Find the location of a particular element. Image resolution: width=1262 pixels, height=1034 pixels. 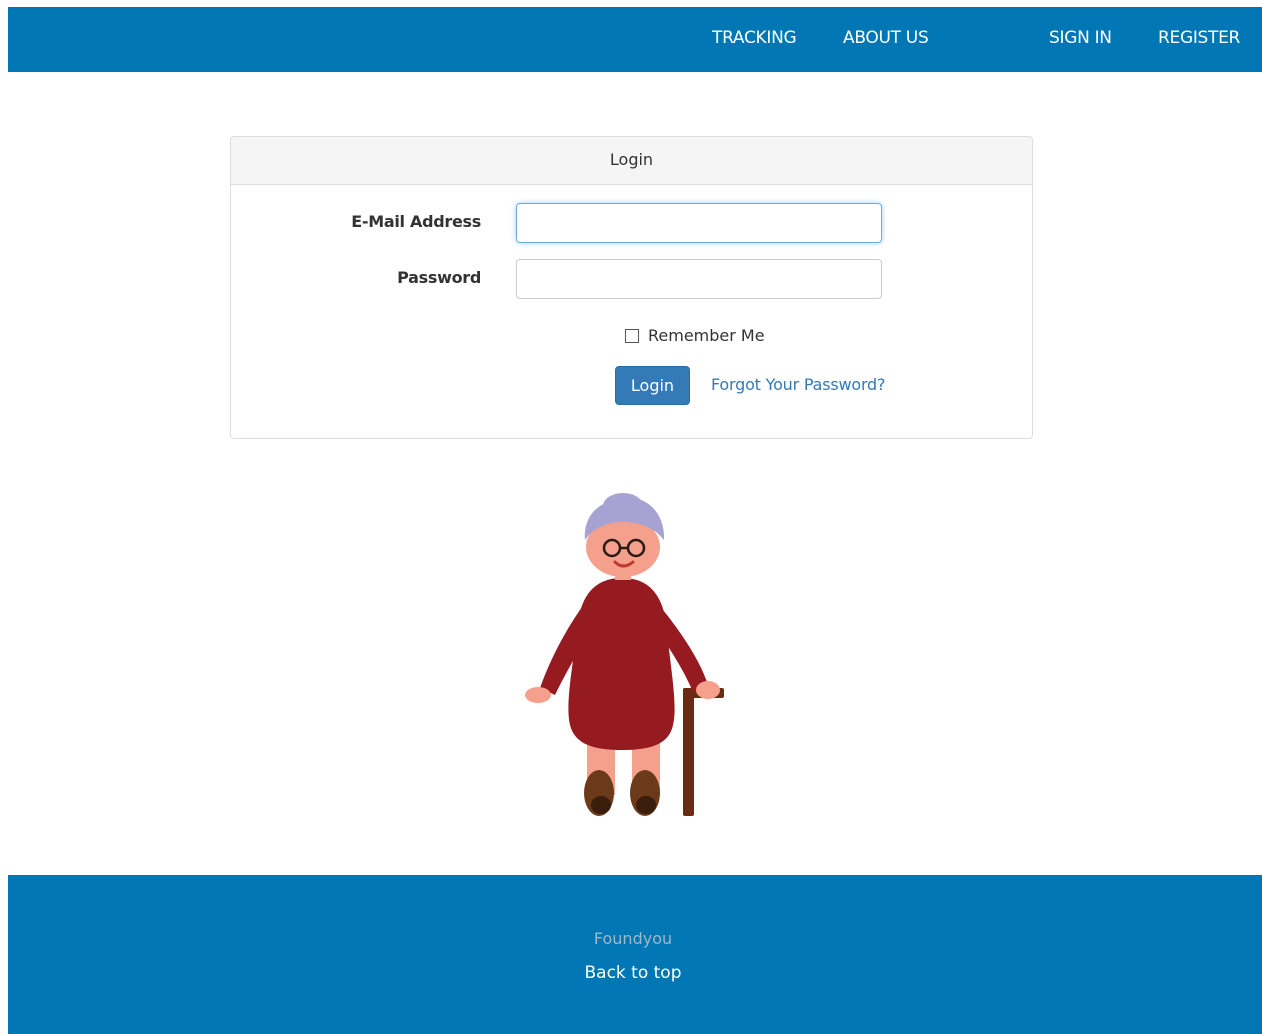

login-panel-heading: Login is located at coordinates (631, 161).